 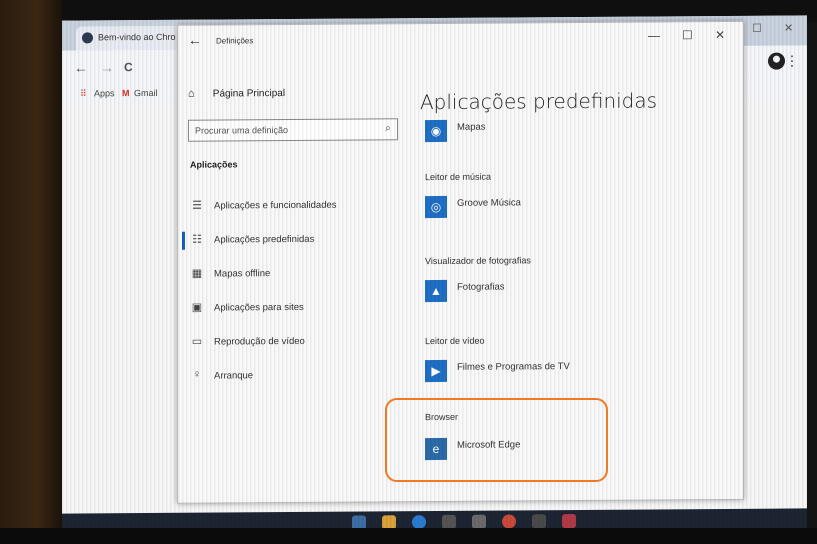 What do you see at coordinates (197, 307) in the screenshot?
I see `web-app-icon: ▣` at bounding box center [197, 307].